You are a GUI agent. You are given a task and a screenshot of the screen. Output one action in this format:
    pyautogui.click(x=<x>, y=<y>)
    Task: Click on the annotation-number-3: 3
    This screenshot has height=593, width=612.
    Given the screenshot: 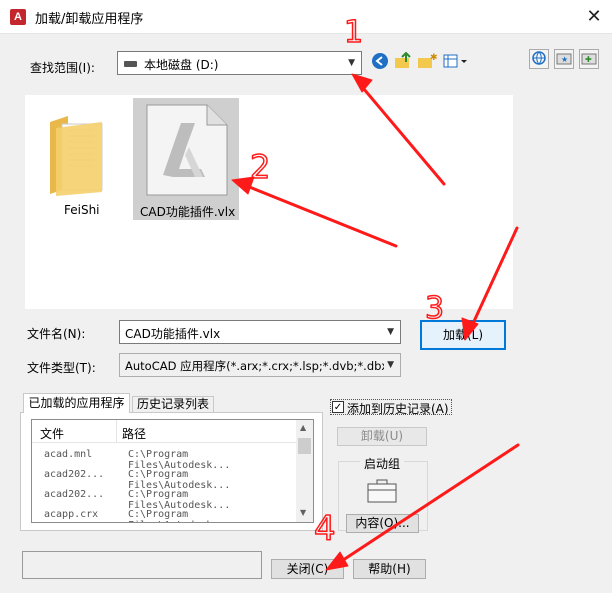 What is the action you would take?
    pyautogui.click(x=434, y=308)
    